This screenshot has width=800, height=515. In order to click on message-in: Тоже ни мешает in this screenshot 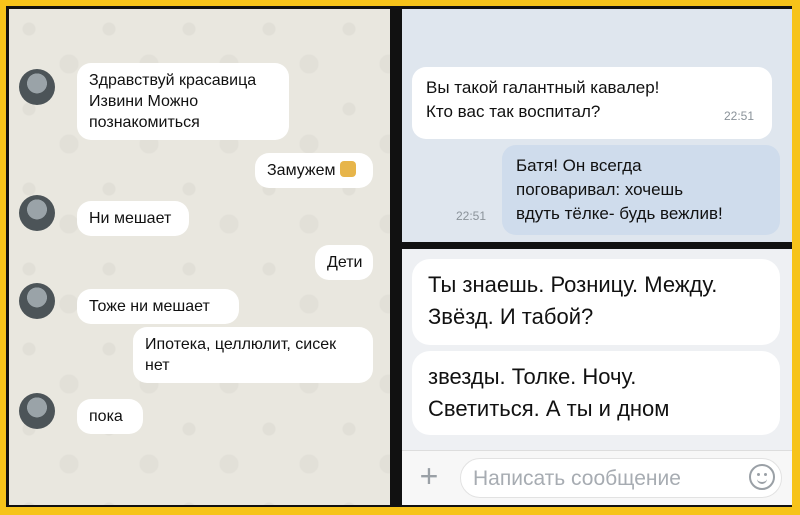, I will do `click(158, 306)`.